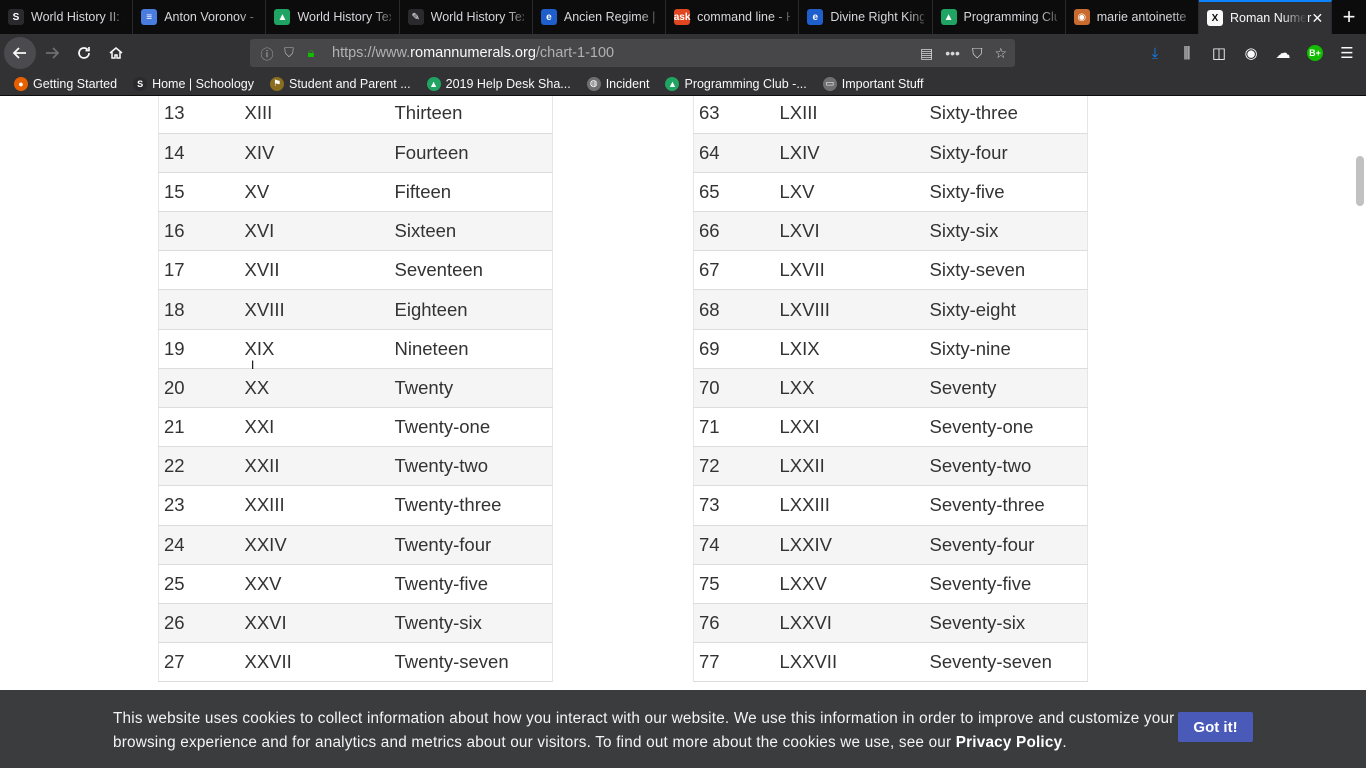 The image size is (1366, 768). Describe the element at coordinates (866, 17) in the screenshot. I see `browser-tab: e Divine Right King` at that location.